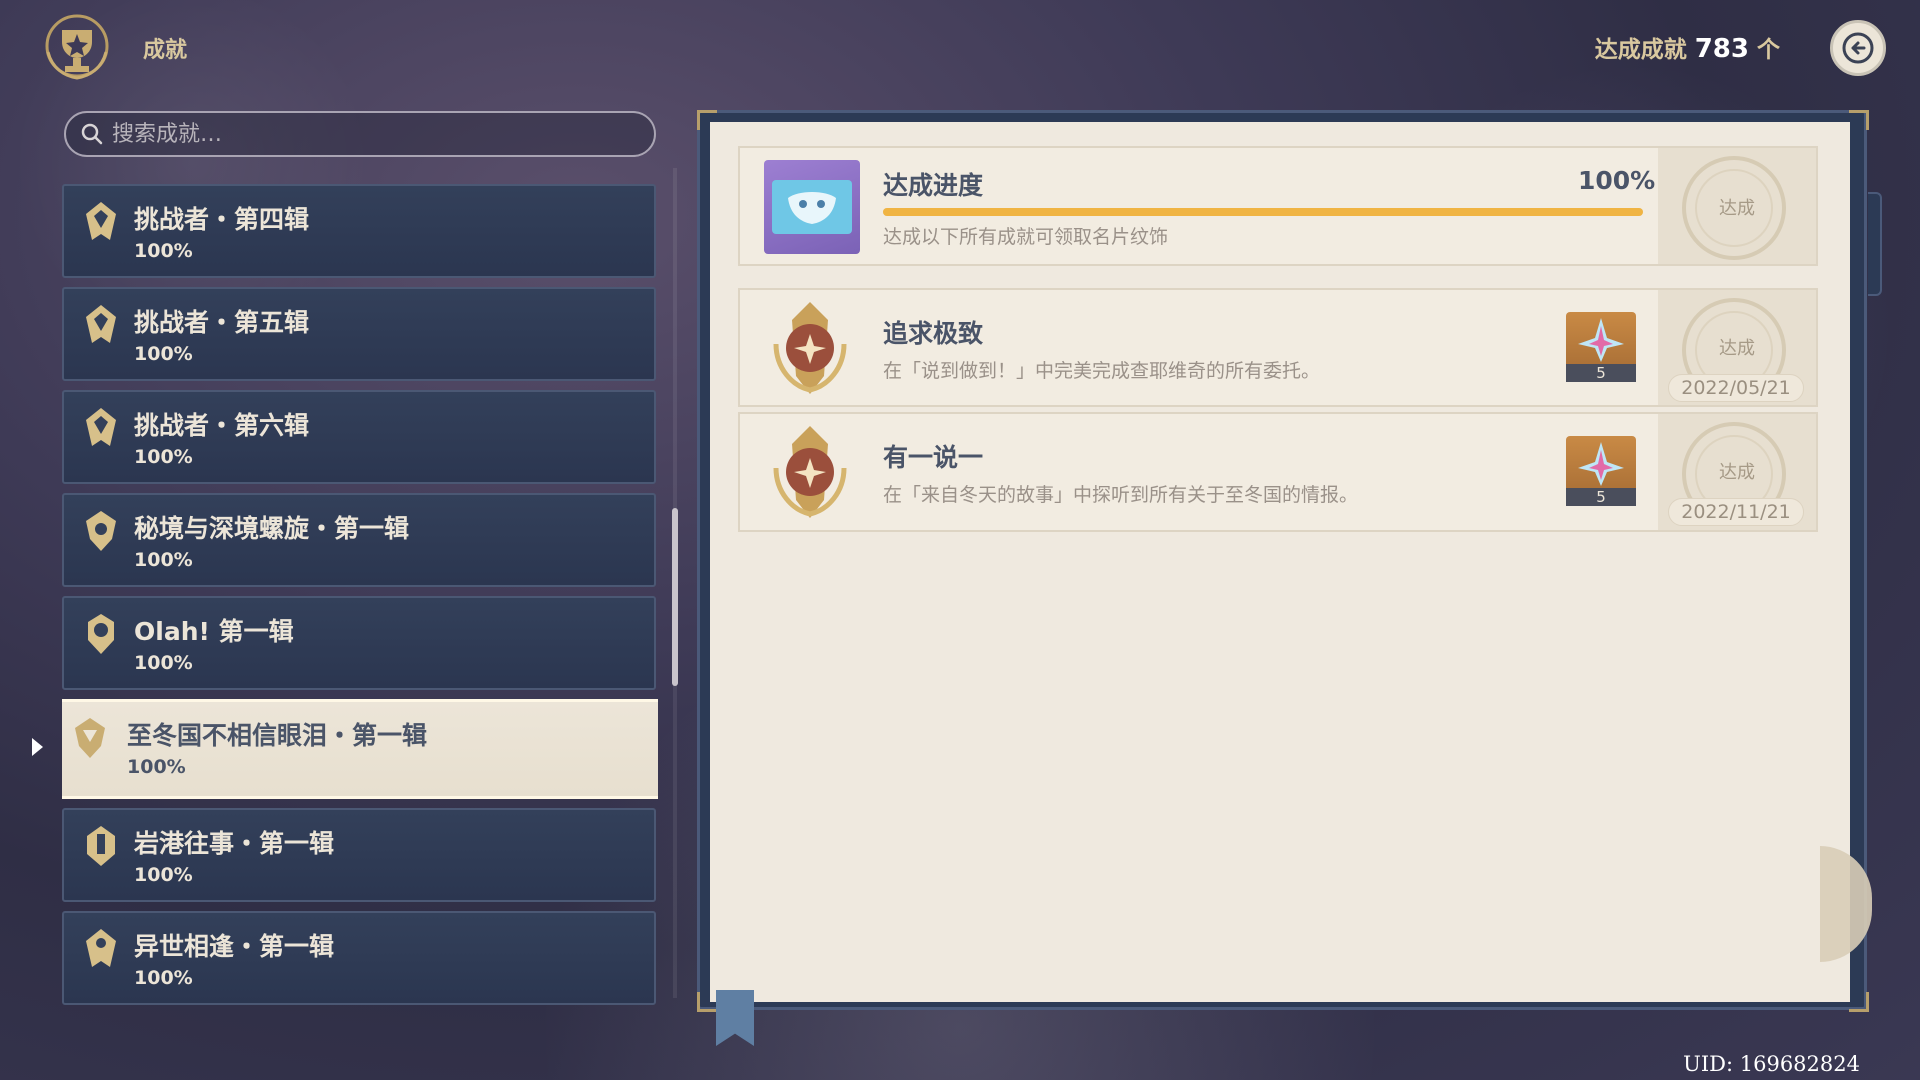  I want to click on progress-fill, so click(1263, 212).